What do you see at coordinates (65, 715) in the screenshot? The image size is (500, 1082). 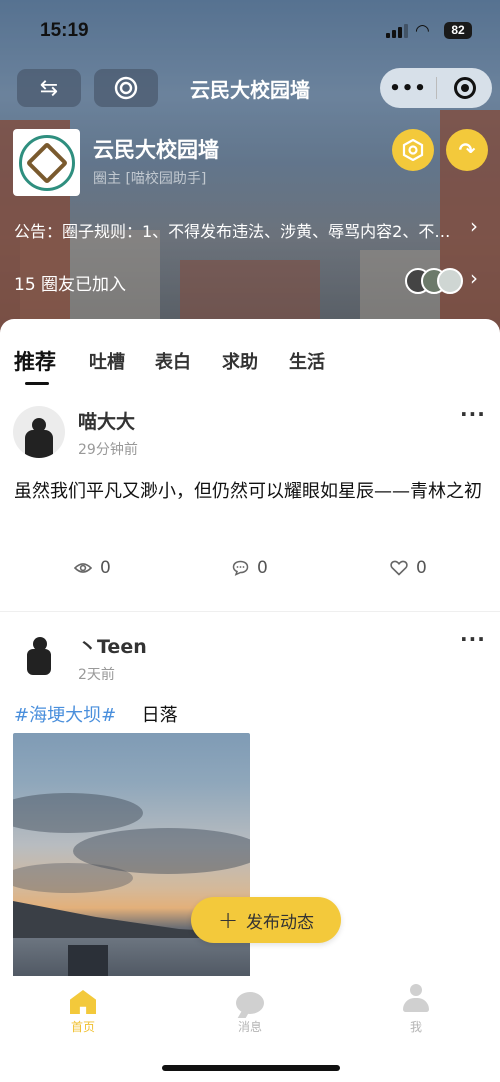 I see `hashtag-link: #海埂大坝#` at bounding box center [65, 715].